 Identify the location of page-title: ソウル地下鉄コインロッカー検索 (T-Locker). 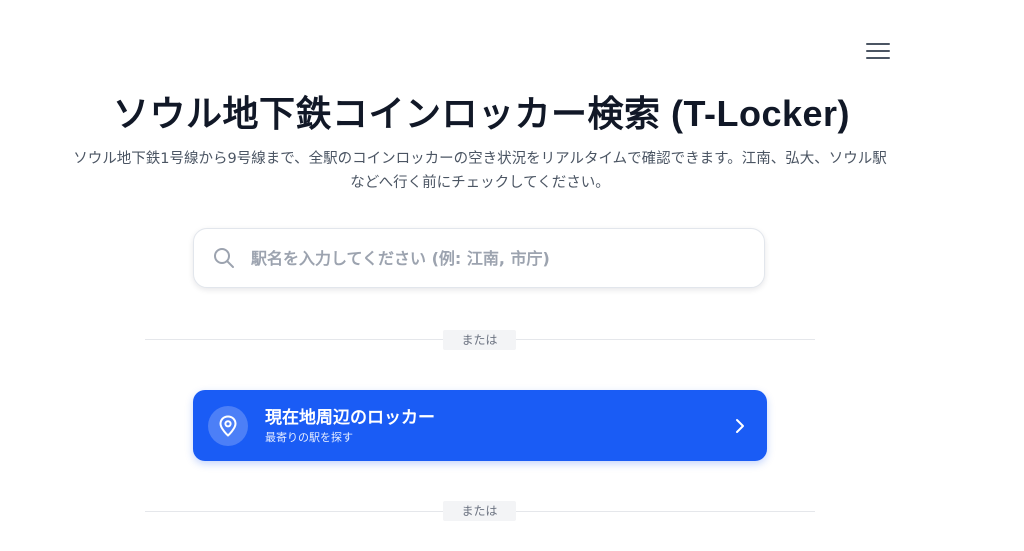
(481, 113).